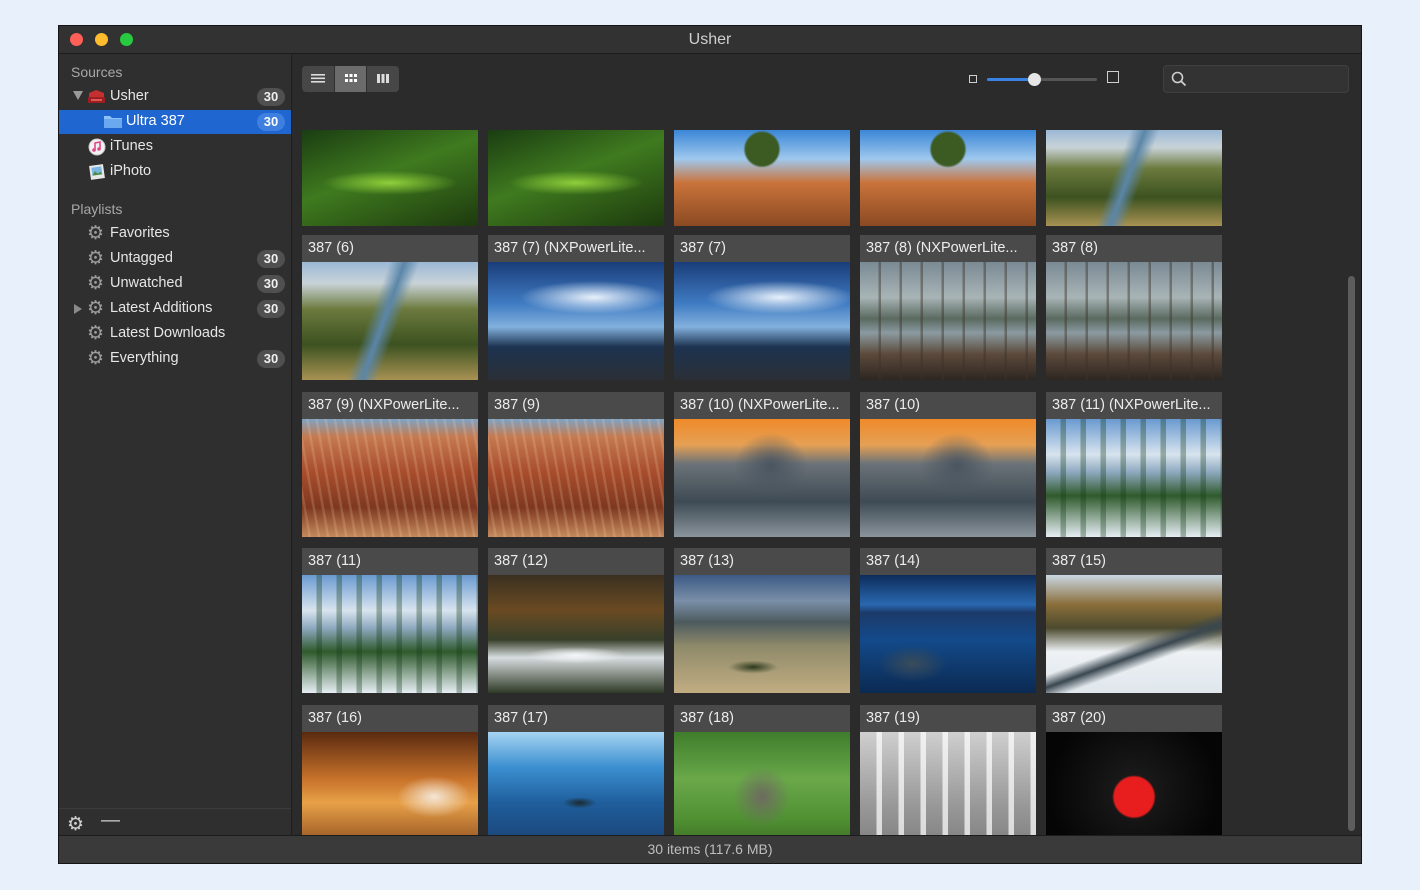  Describe the element at coordinates (144, 358) in the screenshot. I see `sidebar-item-label: Everything` at that location.